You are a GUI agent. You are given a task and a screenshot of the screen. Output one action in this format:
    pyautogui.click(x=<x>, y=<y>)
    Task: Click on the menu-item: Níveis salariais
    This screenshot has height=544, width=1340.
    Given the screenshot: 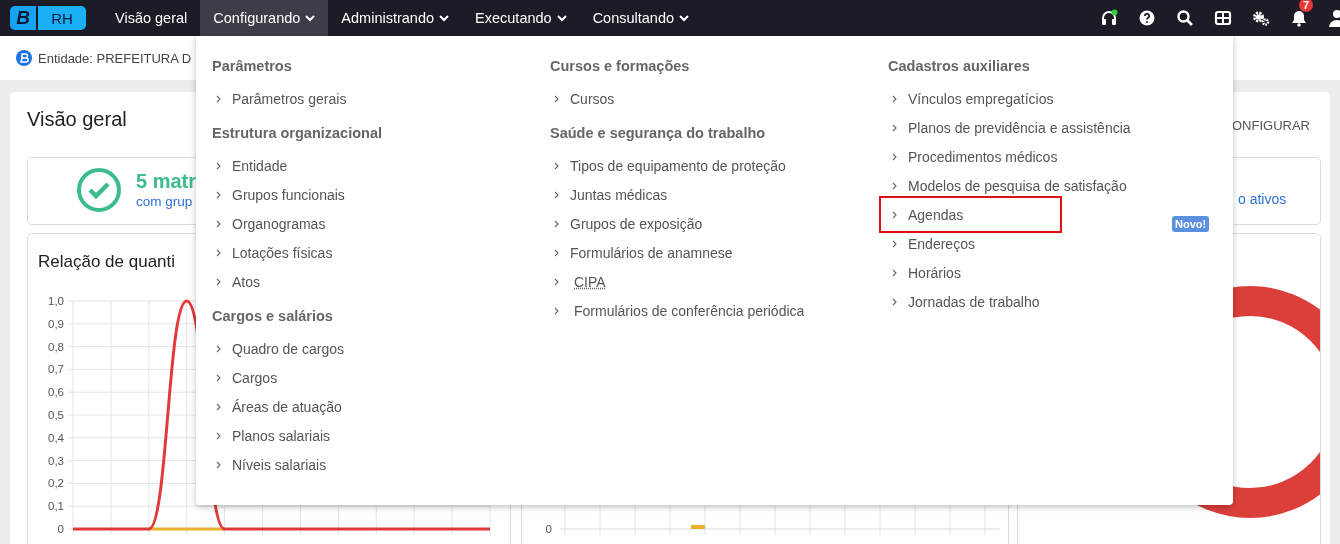 What is the action you would take?
    pyautogui.click(x=362, y=464)
    